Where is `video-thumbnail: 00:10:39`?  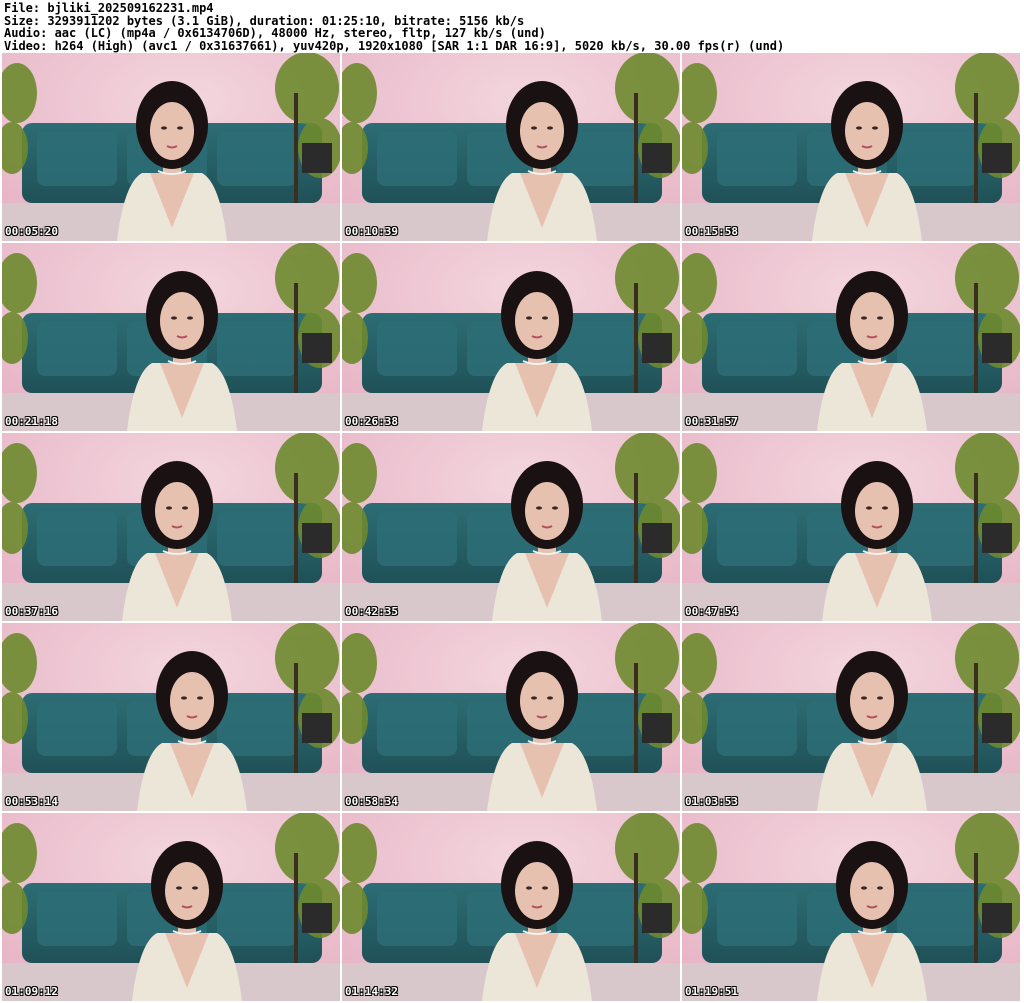
video-thumbnail: 00:10:39 is located at coordinates (511, 147).